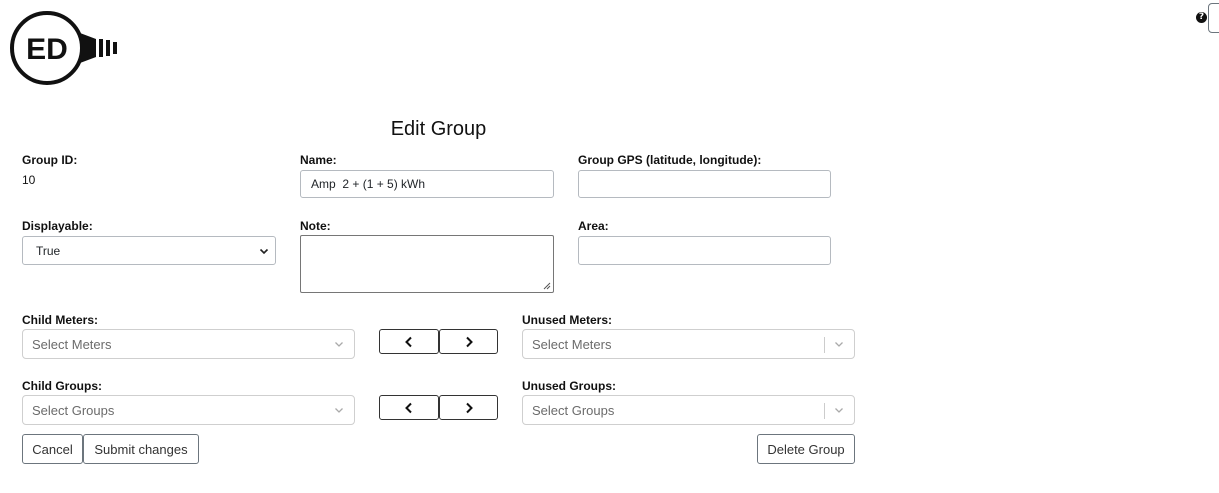  Describe the element at coordinates (141, 449) in the screenshot. I see `submit-changes-button: Submit changes` at that location.